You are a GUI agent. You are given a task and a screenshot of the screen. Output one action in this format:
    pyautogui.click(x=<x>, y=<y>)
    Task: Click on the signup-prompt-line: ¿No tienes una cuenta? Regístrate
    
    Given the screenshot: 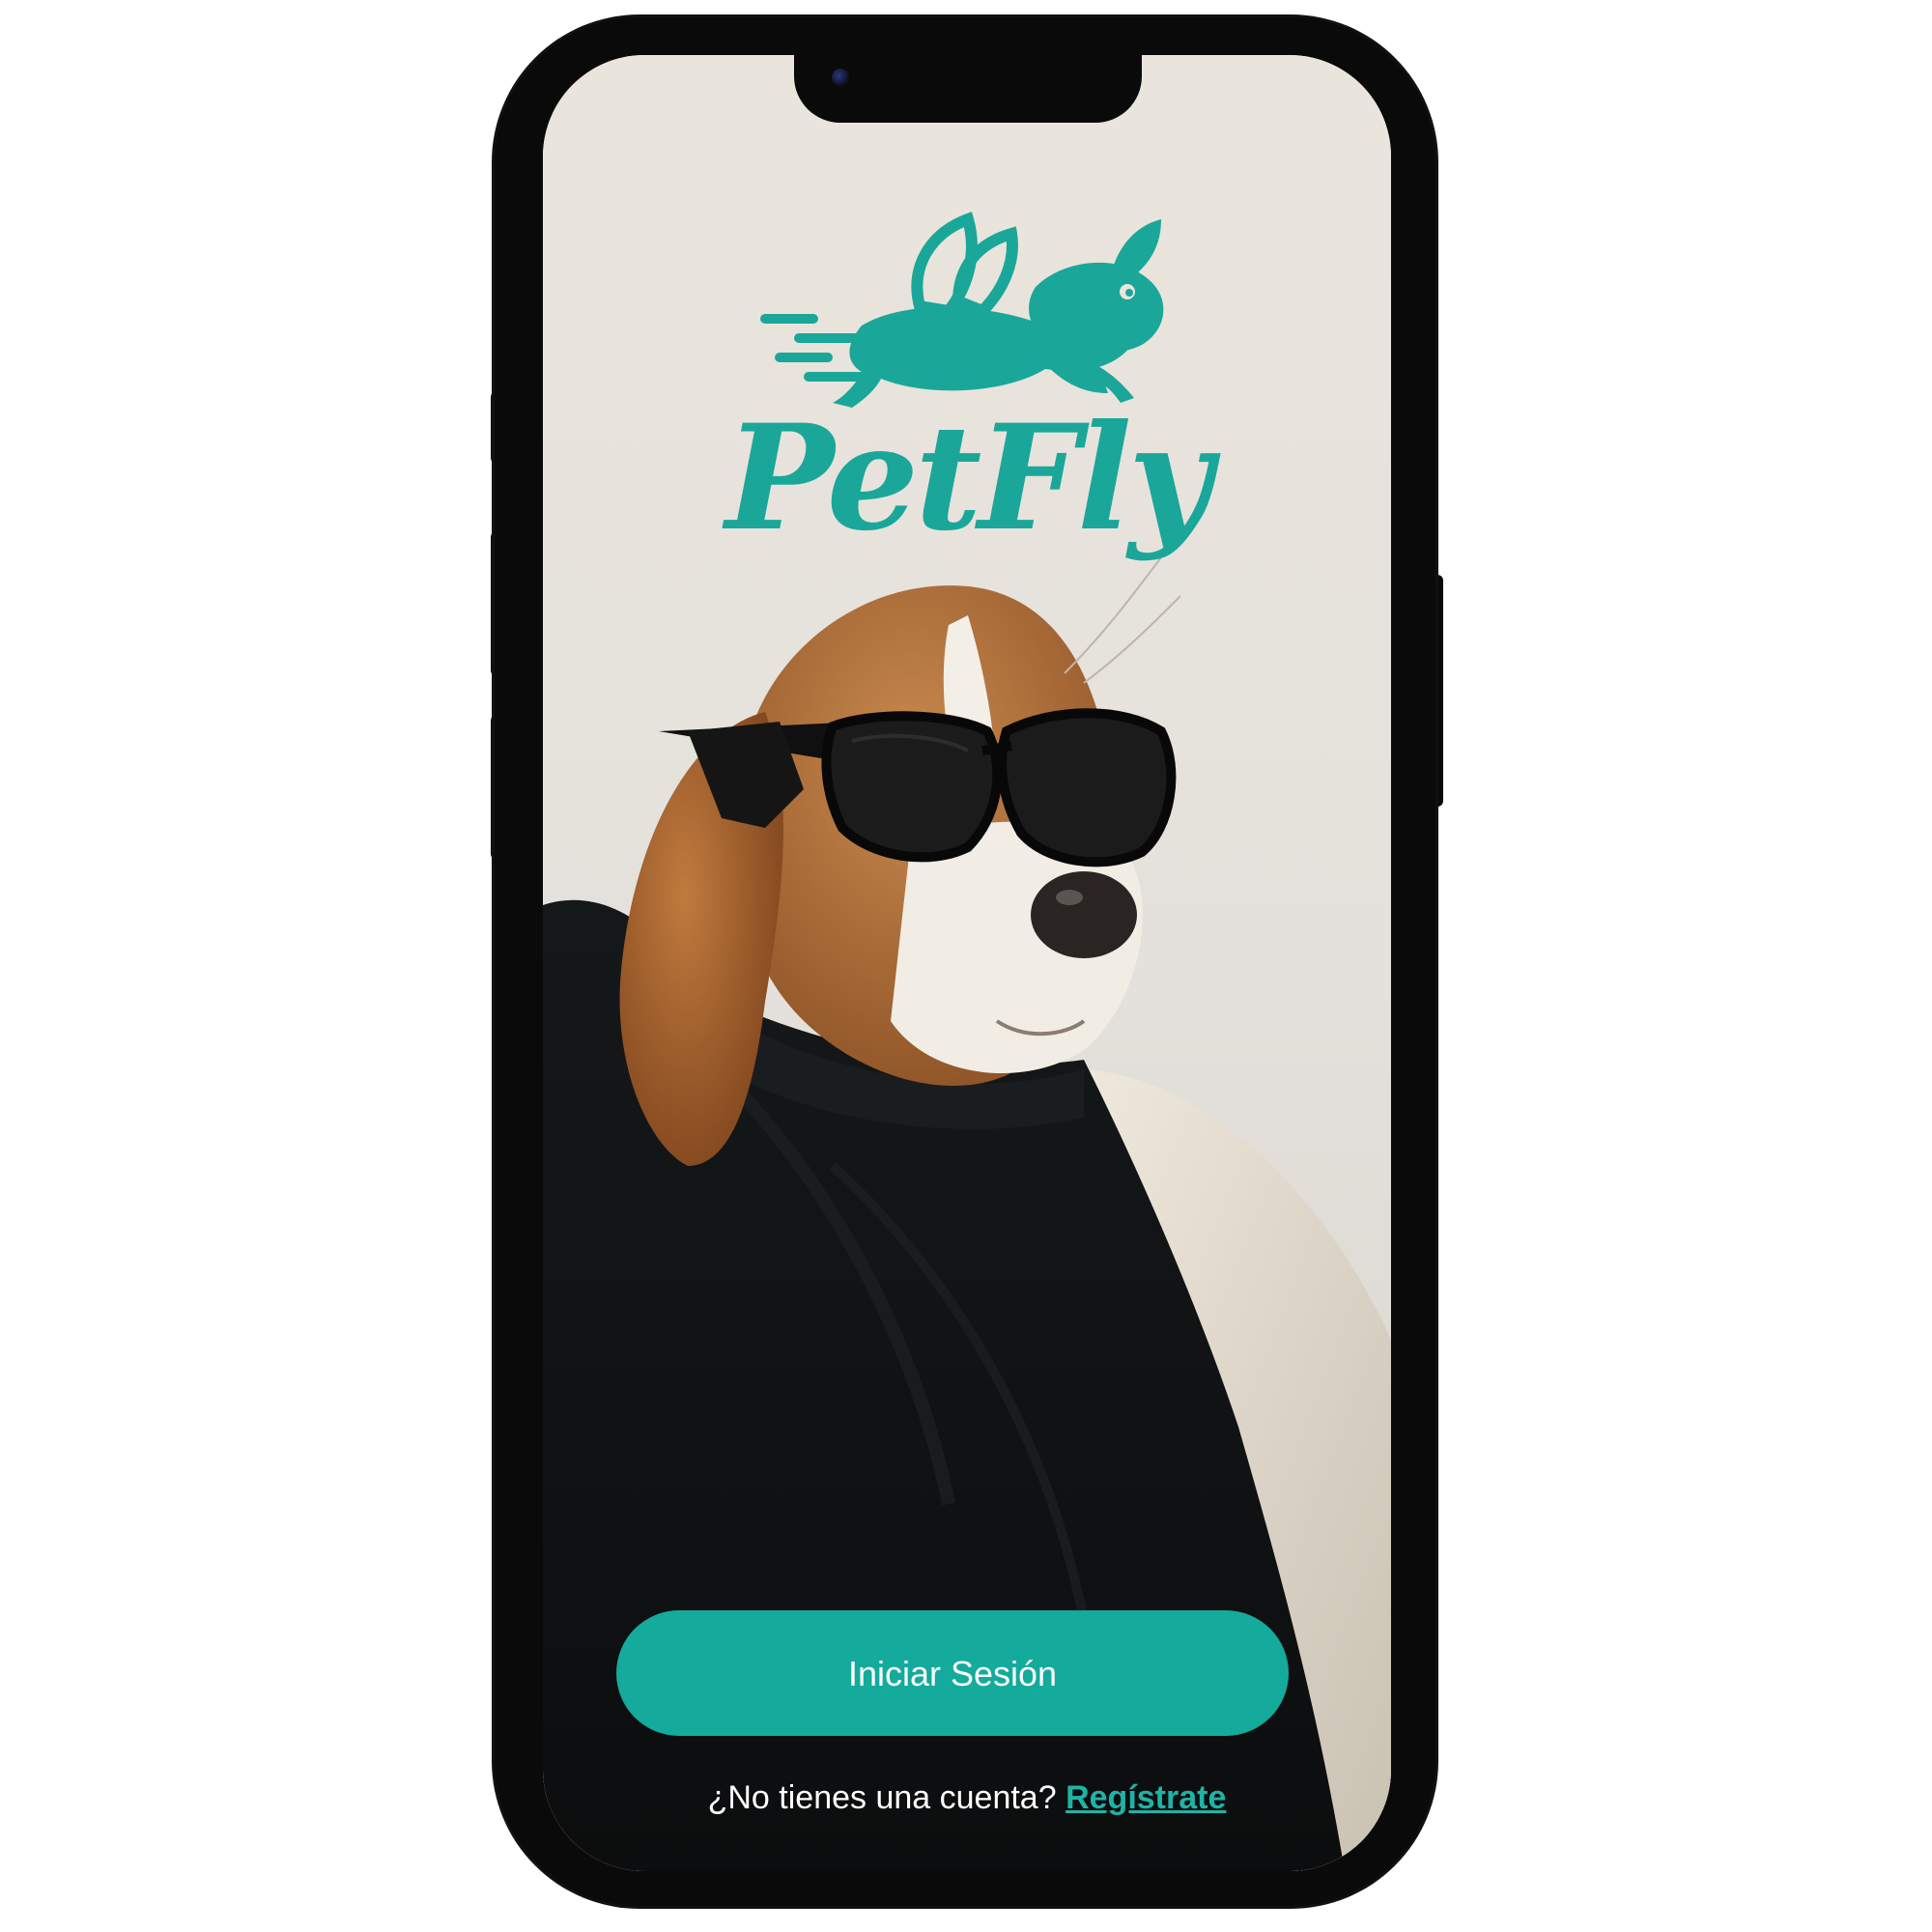 What is the action you would take?
    pyautogui.click(x=967, y=1798)
    